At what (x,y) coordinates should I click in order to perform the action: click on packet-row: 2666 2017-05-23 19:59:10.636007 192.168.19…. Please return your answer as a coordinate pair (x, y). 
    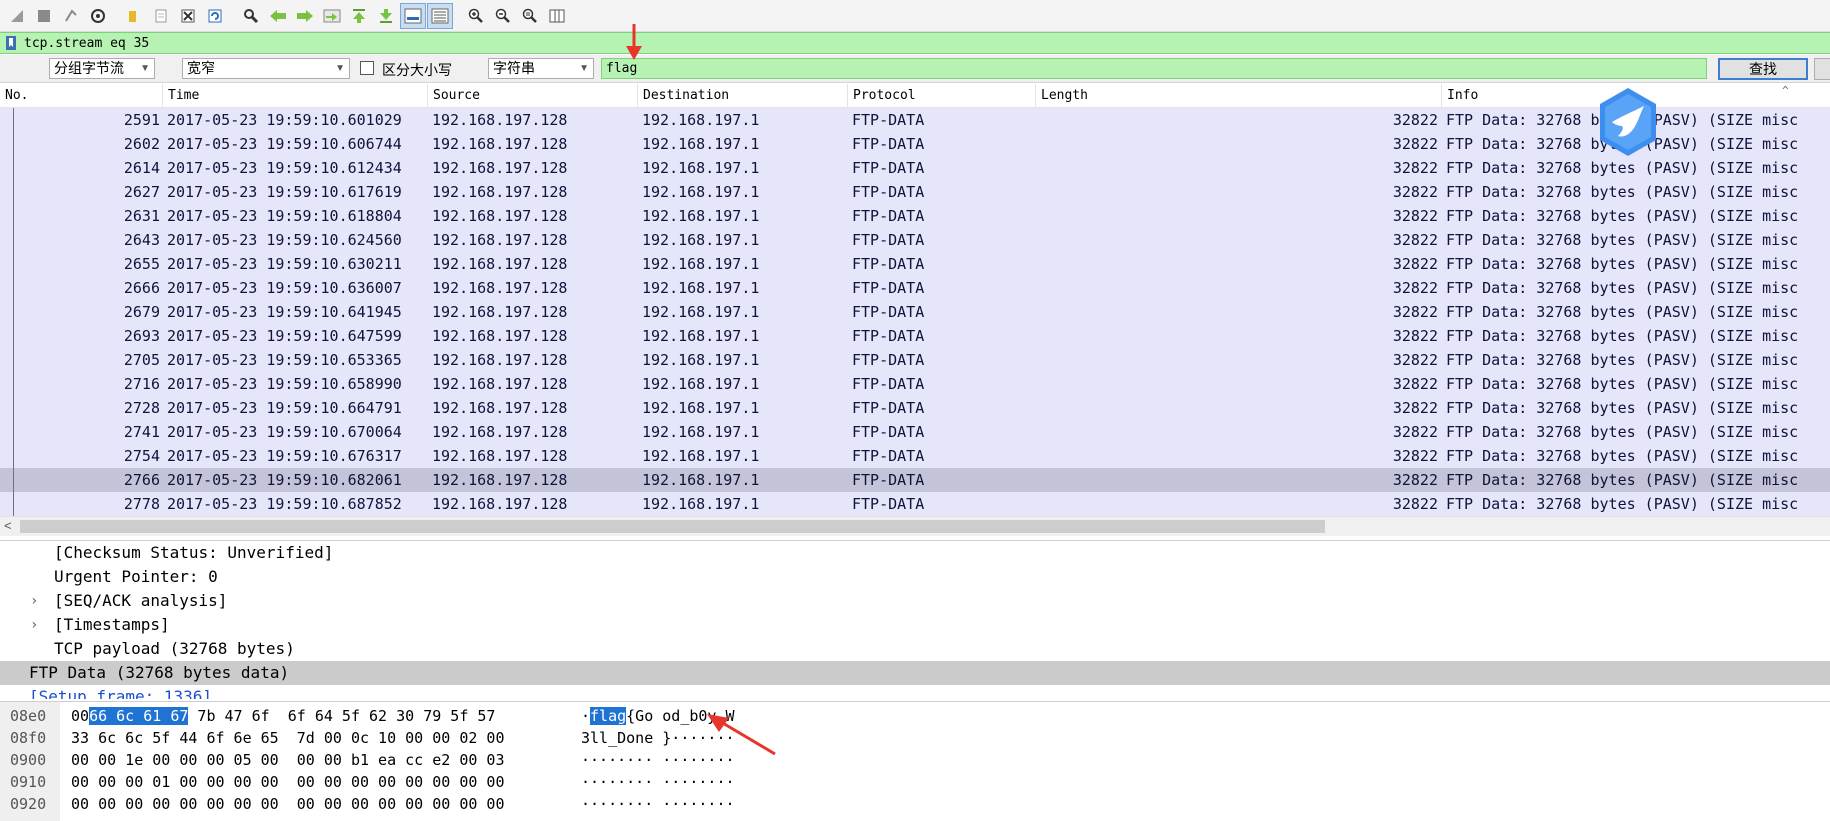
    Looking at the image, I should click on (915, 288).